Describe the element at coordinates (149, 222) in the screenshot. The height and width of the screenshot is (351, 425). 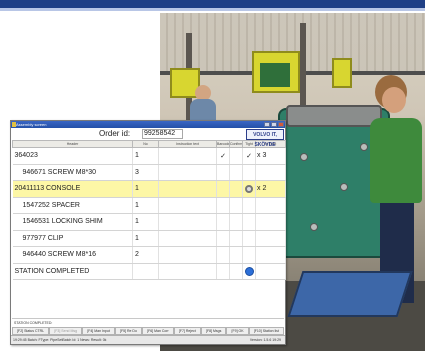
I see `table-row: 1546531 LOCKING SHIM 1` at that location.